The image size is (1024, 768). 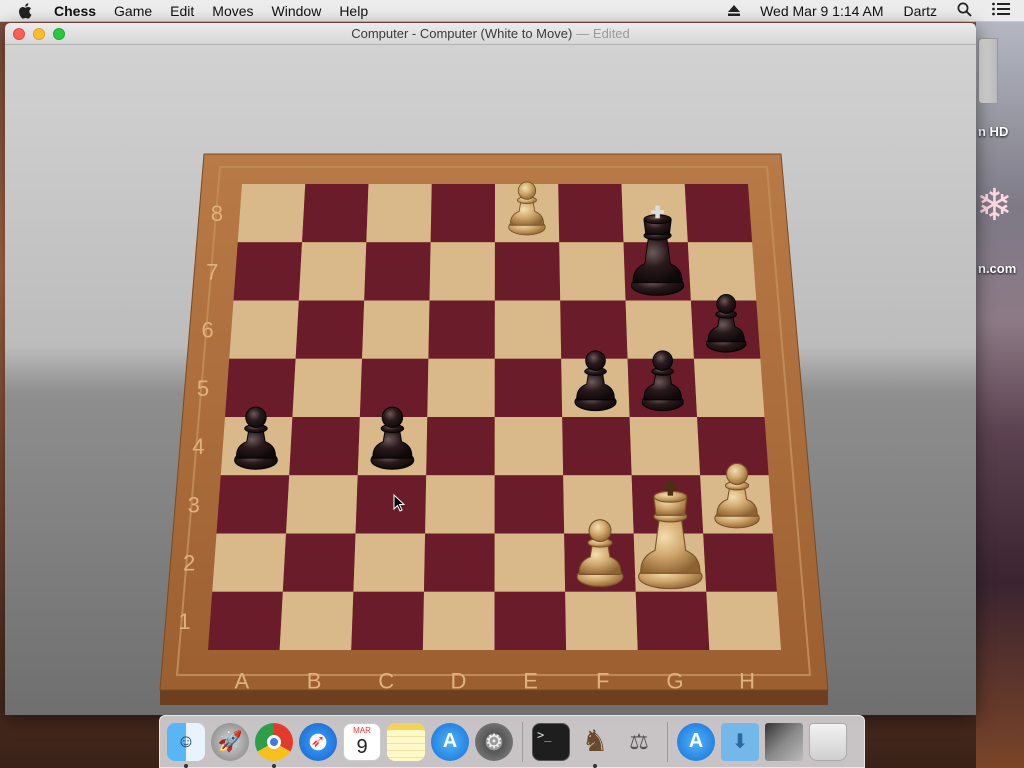 What do you see at coordinates (362, 746) in the screenshot?
I see `calendar-day: 9` at bounding box center [362, 746].